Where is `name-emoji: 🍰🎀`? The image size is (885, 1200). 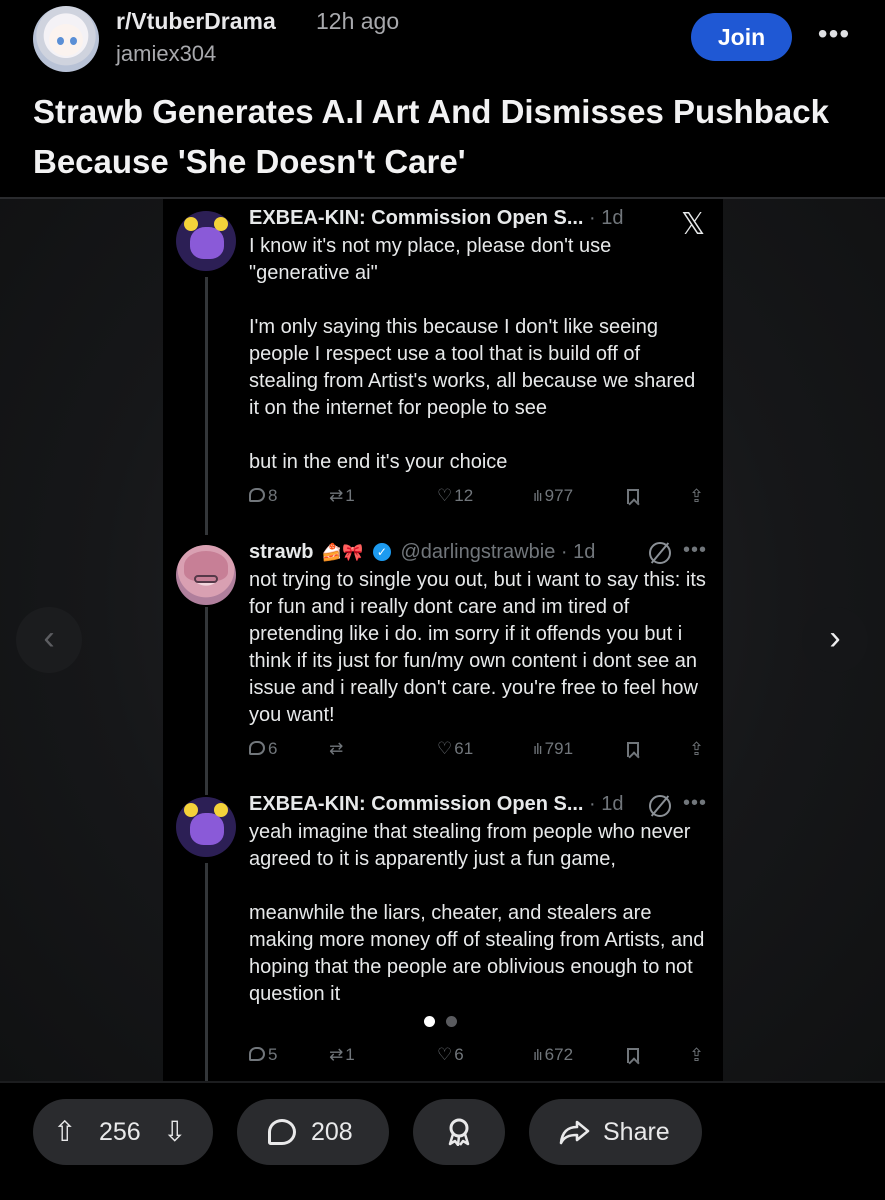 name-emoji: 🍰🎀 is located at coordinates (342, 552).